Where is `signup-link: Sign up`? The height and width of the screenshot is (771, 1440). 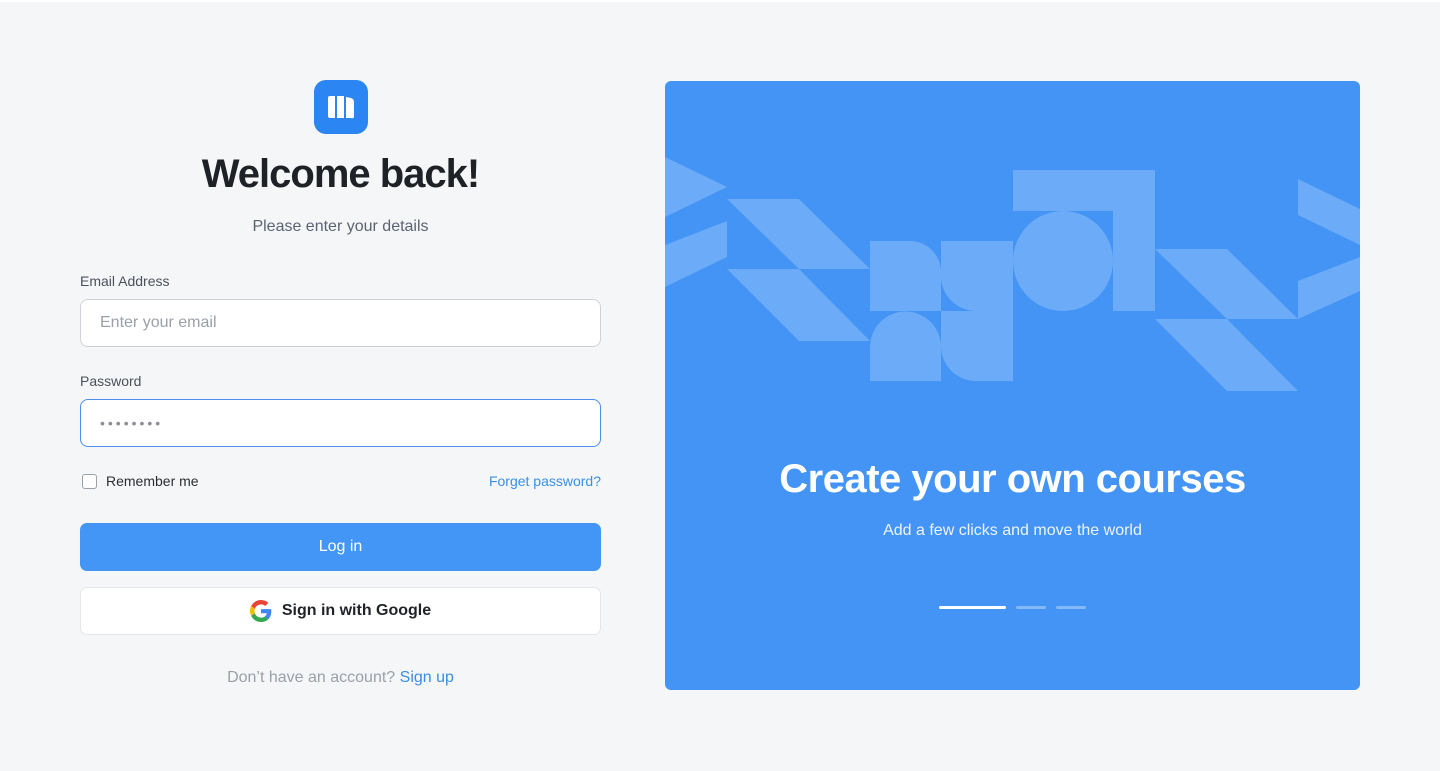
signup-link: Sign up is located at coordinates (427, 677).